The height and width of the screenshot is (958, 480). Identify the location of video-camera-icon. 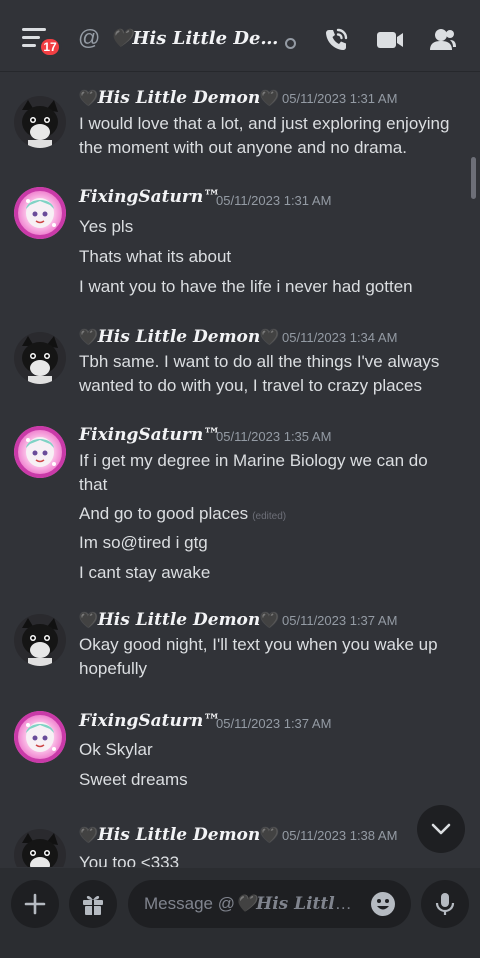
(390, 40).